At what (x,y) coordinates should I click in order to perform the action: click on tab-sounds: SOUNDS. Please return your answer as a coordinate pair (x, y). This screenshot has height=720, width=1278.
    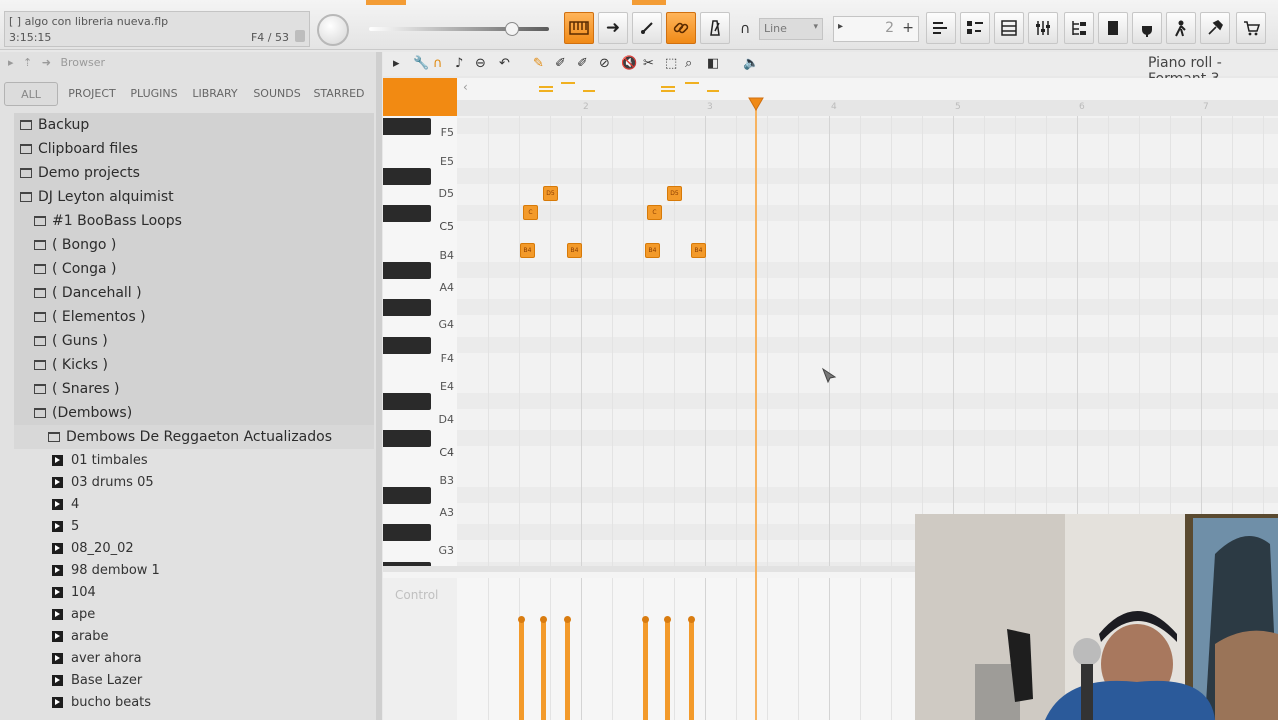
    Looking at the image, I should click on (277, 94).